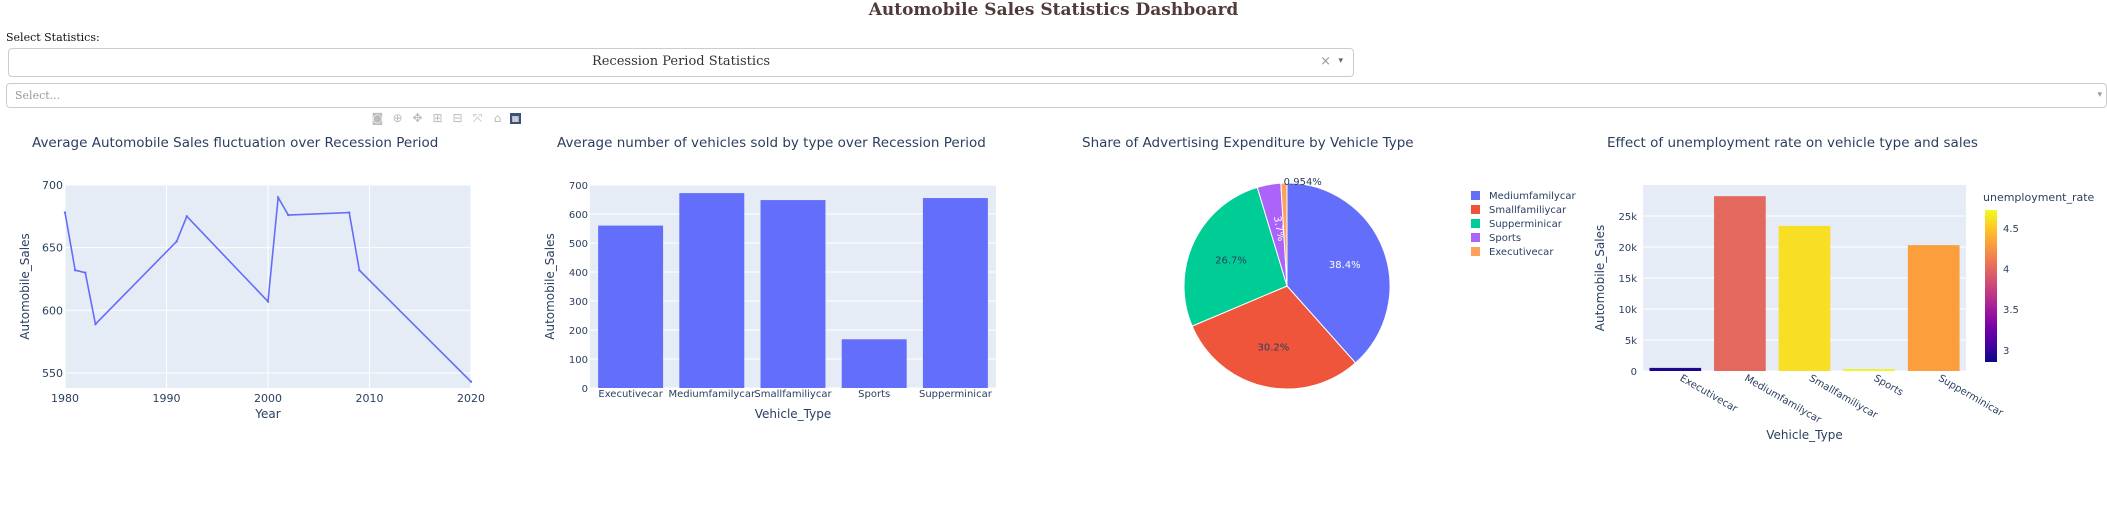 The image size is (2107, 526). What do you see at coordinates (1804, 435) in the screenshot?
I see `chart4-x-axis-label: Vehicle_Type` at bounding box center [1804, 435].